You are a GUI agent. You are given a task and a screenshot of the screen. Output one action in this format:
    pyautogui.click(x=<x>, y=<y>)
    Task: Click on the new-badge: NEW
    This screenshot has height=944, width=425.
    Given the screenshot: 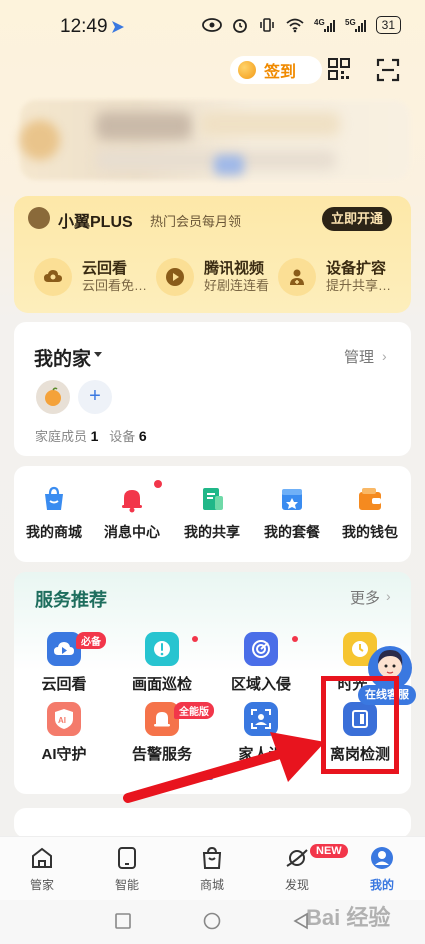 What is the action you would take?
    pyautogui.click(x=329, y=851)
    